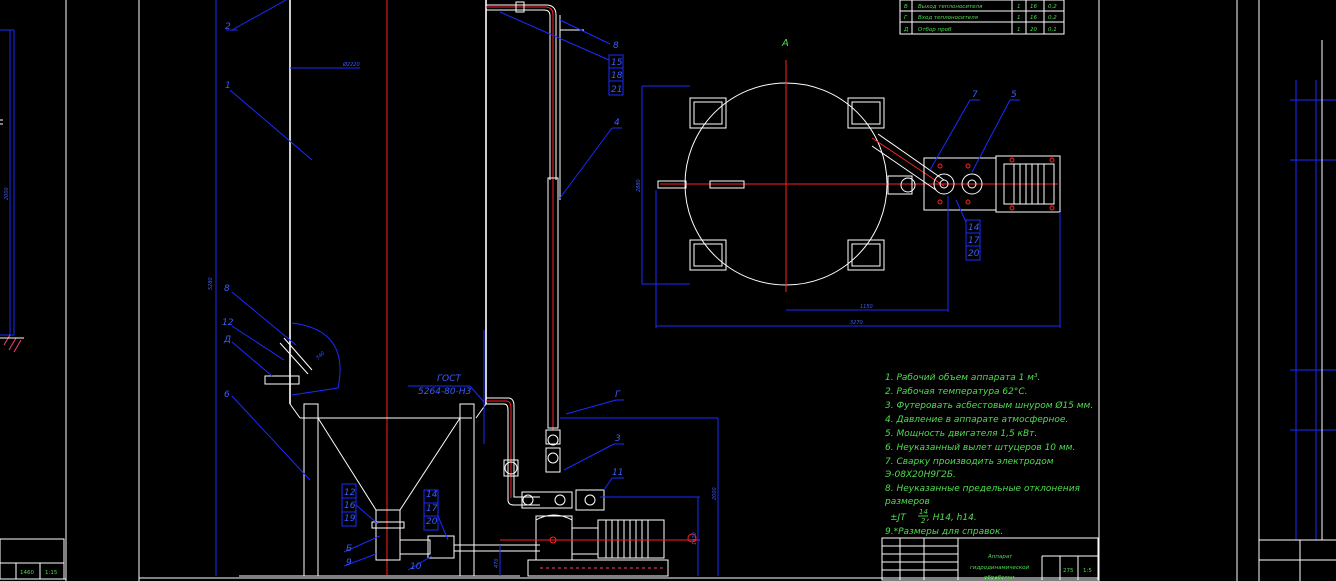 This screenshot has height=581, width=1336. What do you see at coordinates (445, 392) in the screenshot?
I see `gost-line2: 5264-80-Н3` at bounding box center [445, 392].